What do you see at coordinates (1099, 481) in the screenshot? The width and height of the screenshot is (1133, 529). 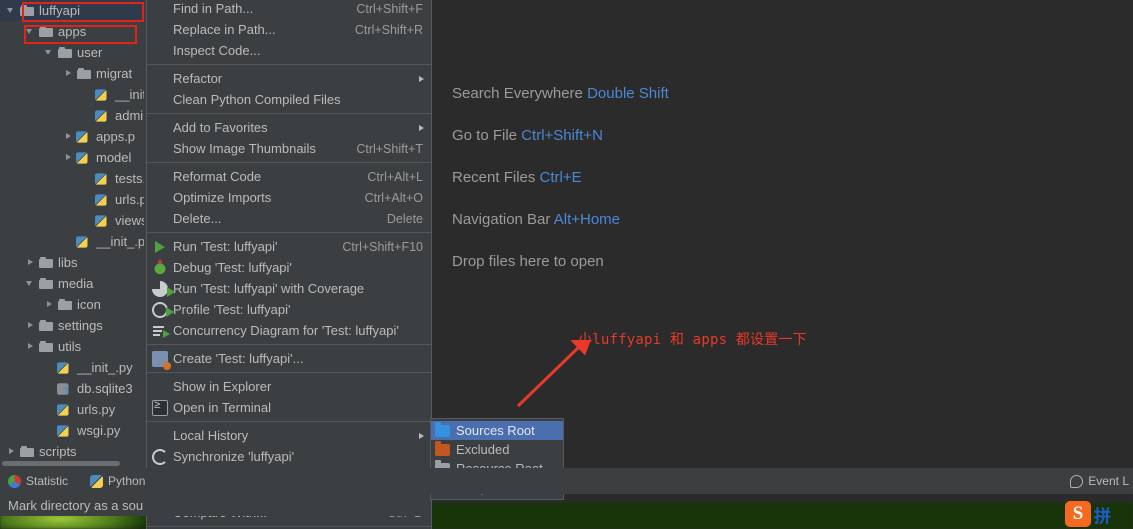 I see `status-event-log: Event L` at bounding box center [1099, 481].